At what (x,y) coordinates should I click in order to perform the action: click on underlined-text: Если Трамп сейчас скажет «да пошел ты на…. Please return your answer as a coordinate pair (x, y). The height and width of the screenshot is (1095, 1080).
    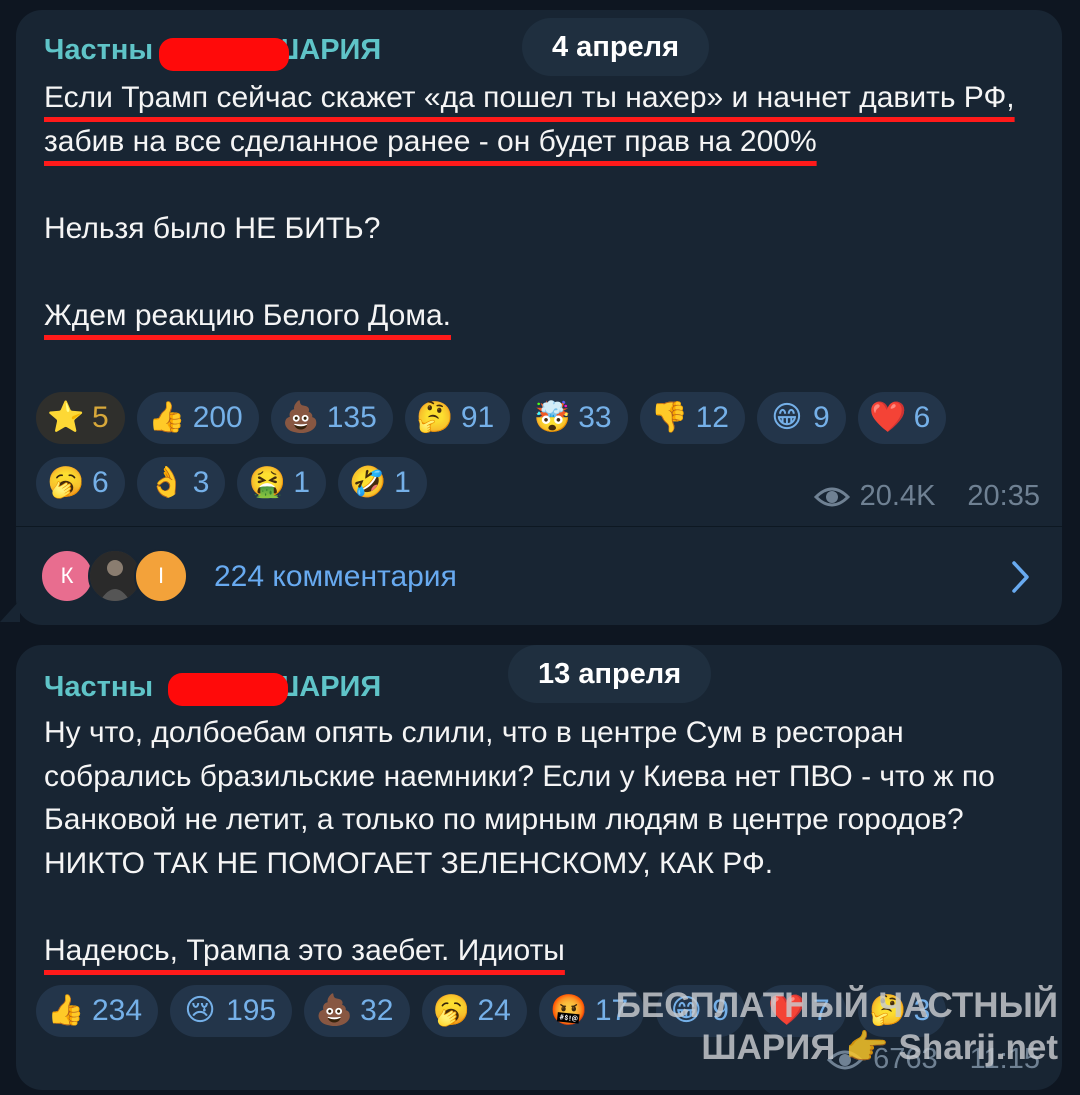
    Looking at the image, I should click on (529, 119).